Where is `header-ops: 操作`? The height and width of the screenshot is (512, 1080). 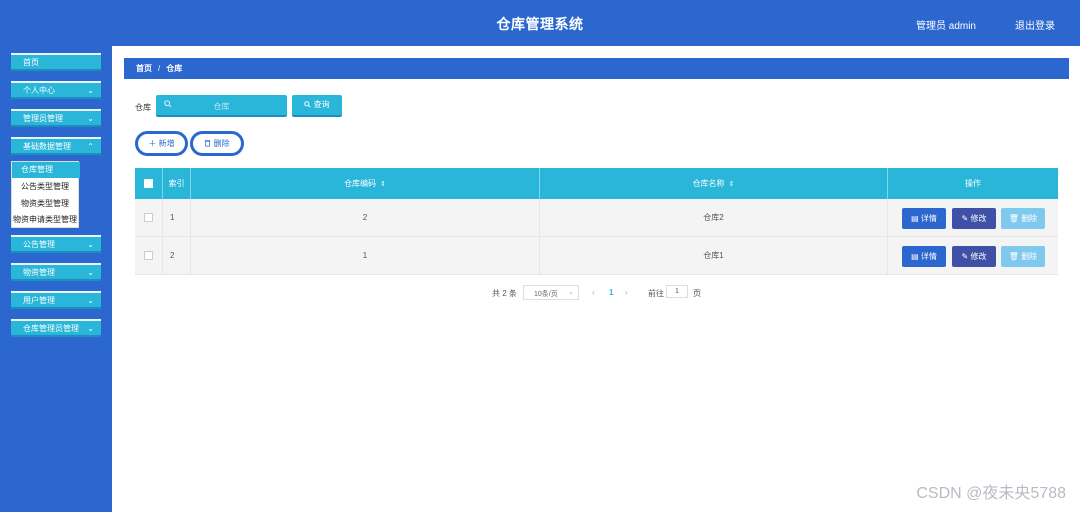
header-ops: 操作 is located at coordinates (973, 183).